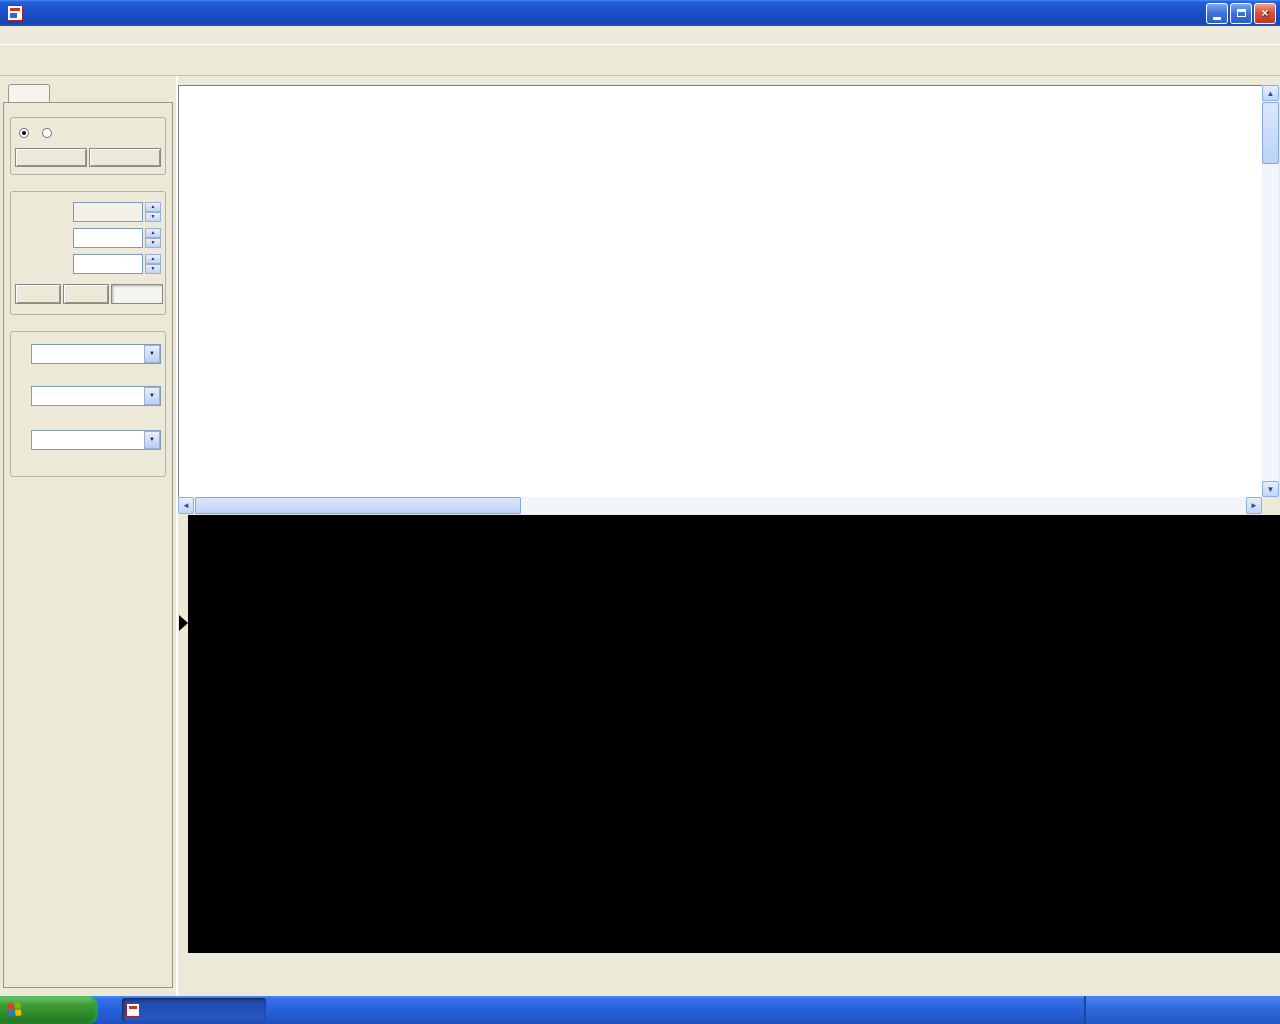  What do you see at coordinates (640, 35) in the screenshot?
I see `menu-bar` at bounding box center [640, 35].